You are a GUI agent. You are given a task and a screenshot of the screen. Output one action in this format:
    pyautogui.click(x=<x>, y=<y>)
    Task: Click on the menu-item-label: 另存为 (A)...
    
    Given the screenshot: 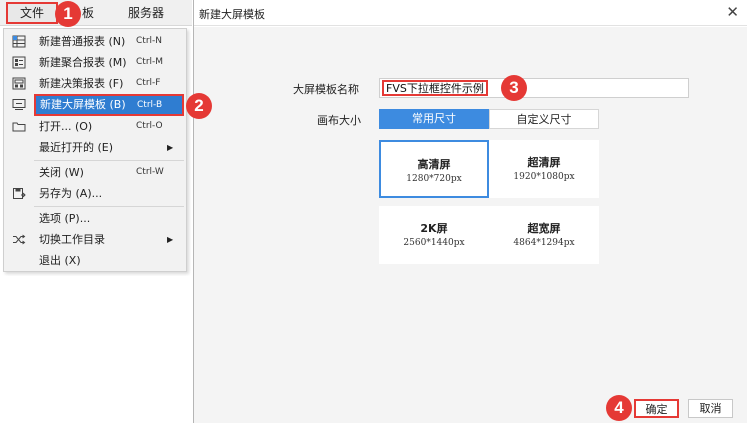 What is the action you would take?
    pyautogui.click(x=71, y=193)
    